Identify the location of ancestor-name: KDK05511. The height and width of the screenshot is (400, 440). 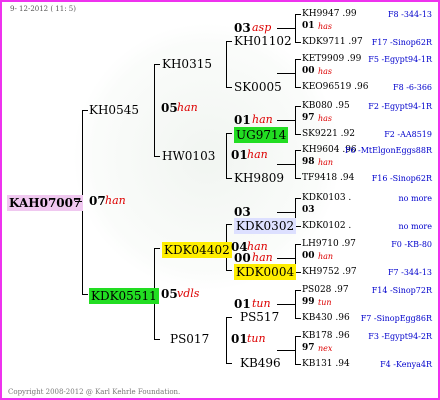
(124, 296).